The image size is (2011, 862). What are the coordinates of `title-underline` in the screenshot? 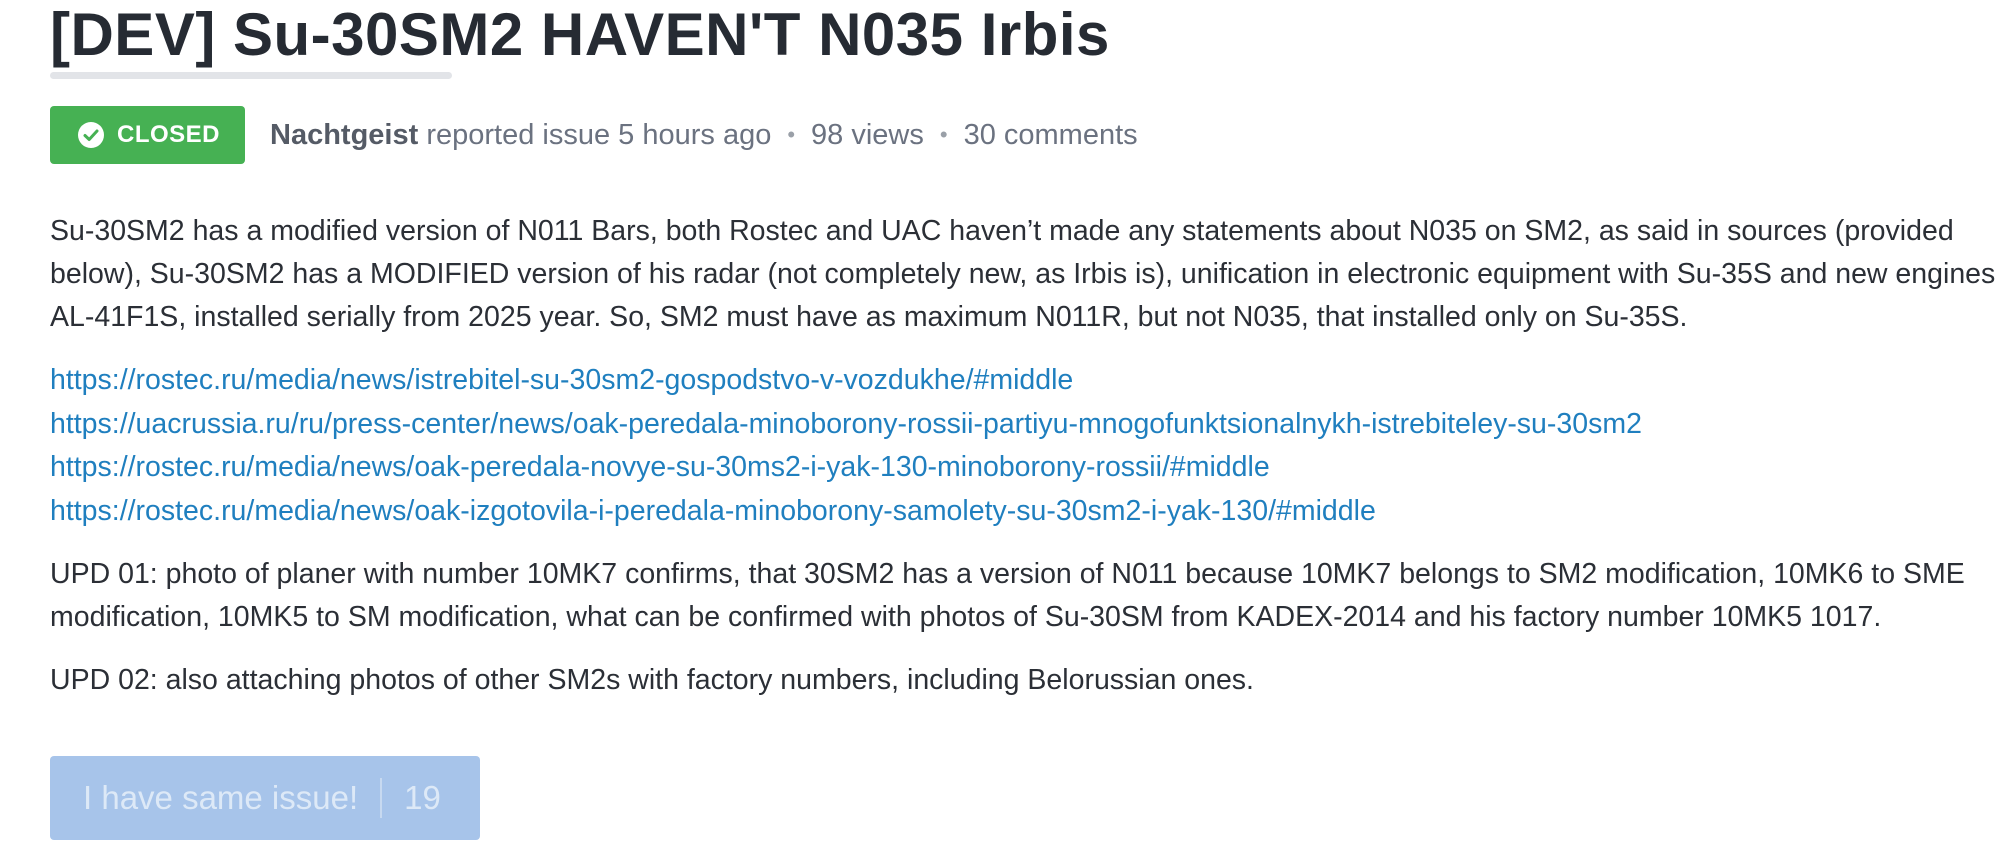 It's located at (251, 75).